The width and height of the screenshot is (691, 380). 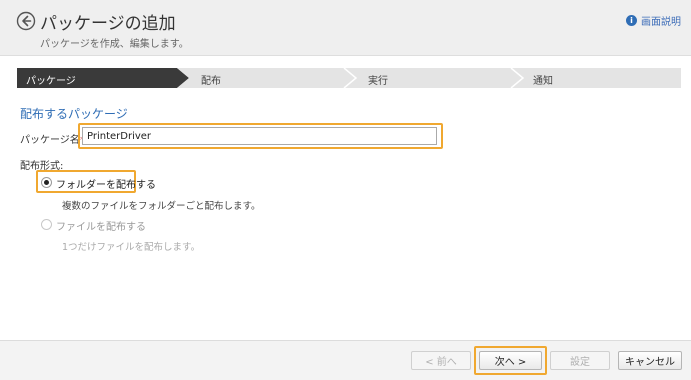 What do you see at coordinates (108, 24) in the screenshot?
I see `page-title: パッケージの追加` at bounding box center [108, 24].